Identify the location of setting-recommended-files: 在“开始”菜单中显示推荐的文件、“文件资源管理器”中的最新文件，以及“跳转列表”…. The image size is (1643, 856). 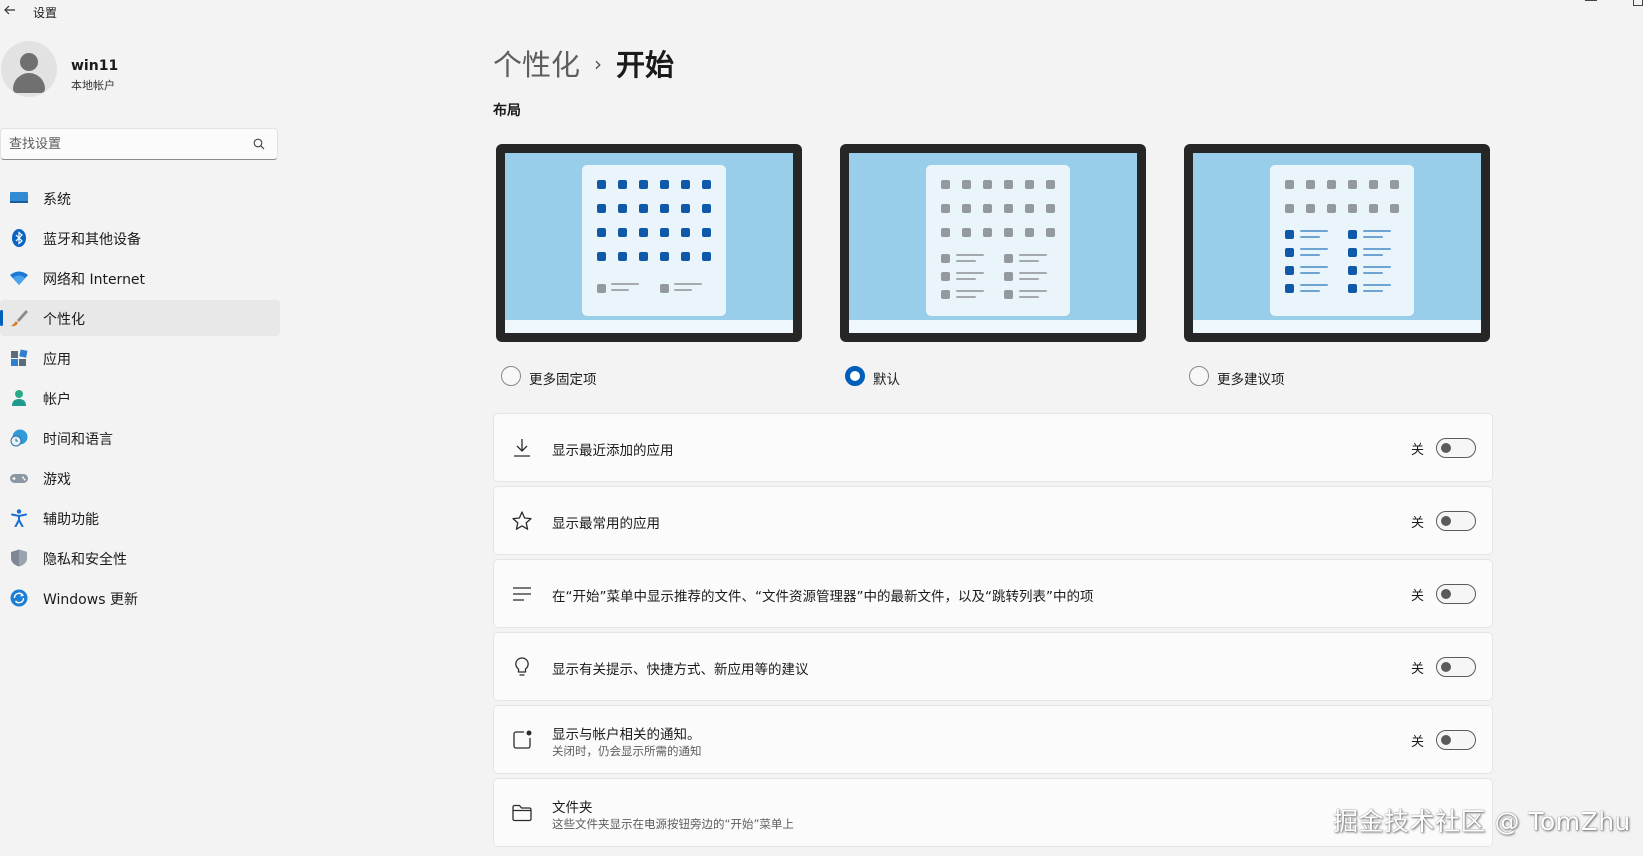
(993, 593).